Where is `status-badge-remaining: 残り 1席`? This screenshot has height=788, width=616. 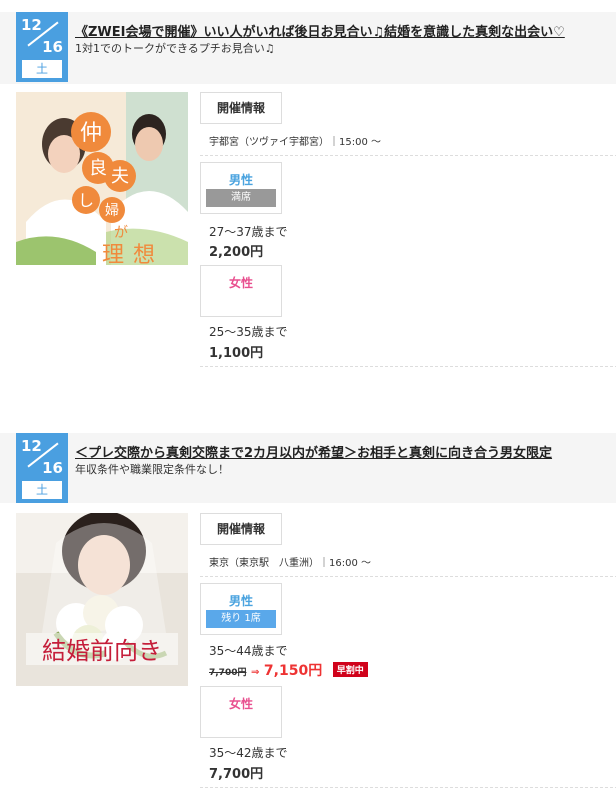
status-badge-remaining: 残り 1席 is located at coordinates (241, 619).